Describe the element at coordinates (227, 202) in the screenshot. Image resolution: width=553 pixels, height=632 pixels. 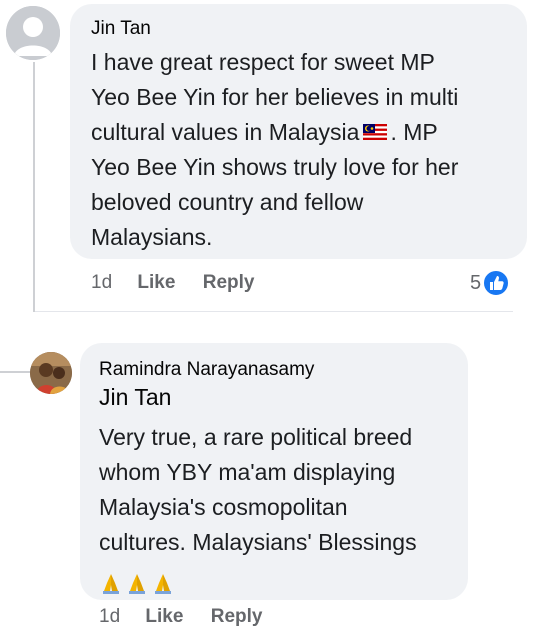
I see `comment-text-line: beloved country and fellow` at that location.